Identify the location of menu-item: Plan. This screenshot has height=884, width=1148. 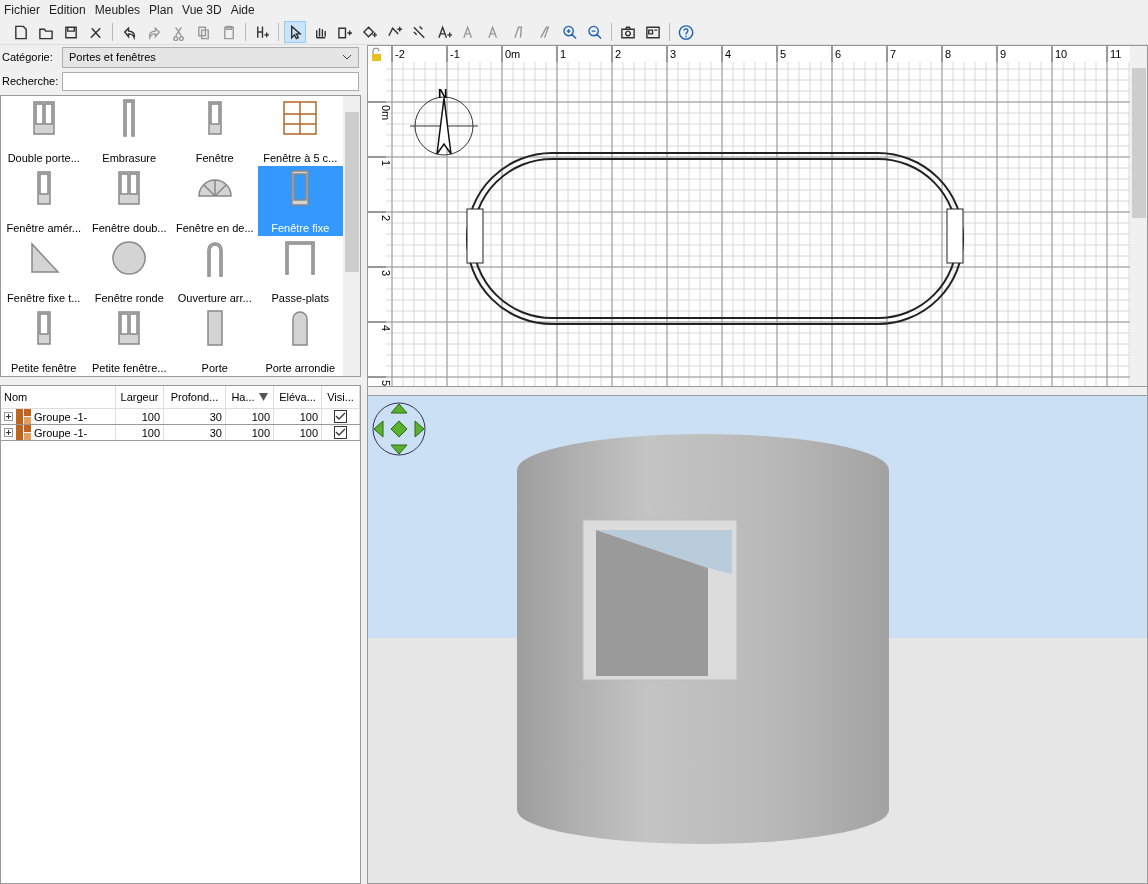
(161, 10).